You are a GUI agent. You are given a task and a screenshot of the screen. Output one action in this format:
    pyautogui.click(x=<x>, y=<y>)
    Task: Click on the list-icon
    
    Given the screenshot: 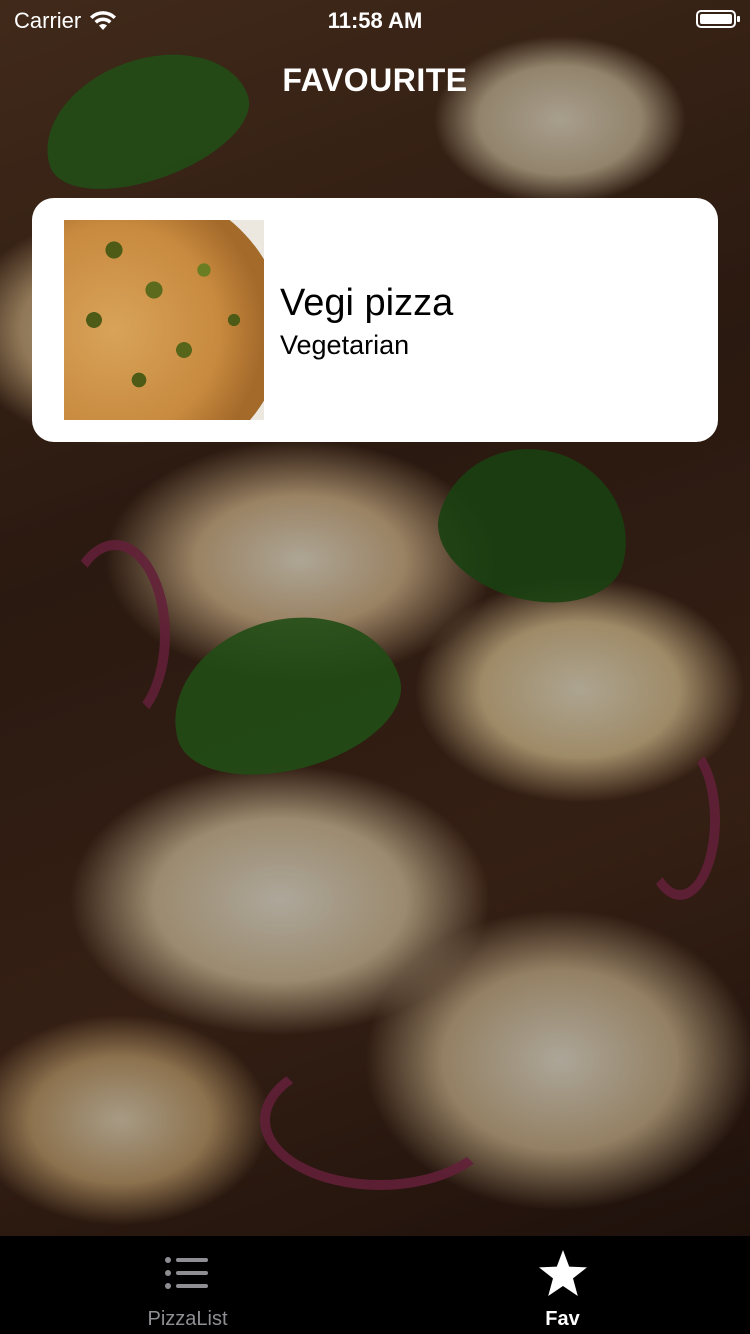 What is the action you would take?
    pyautogui.click(x=187, y=1273)
    